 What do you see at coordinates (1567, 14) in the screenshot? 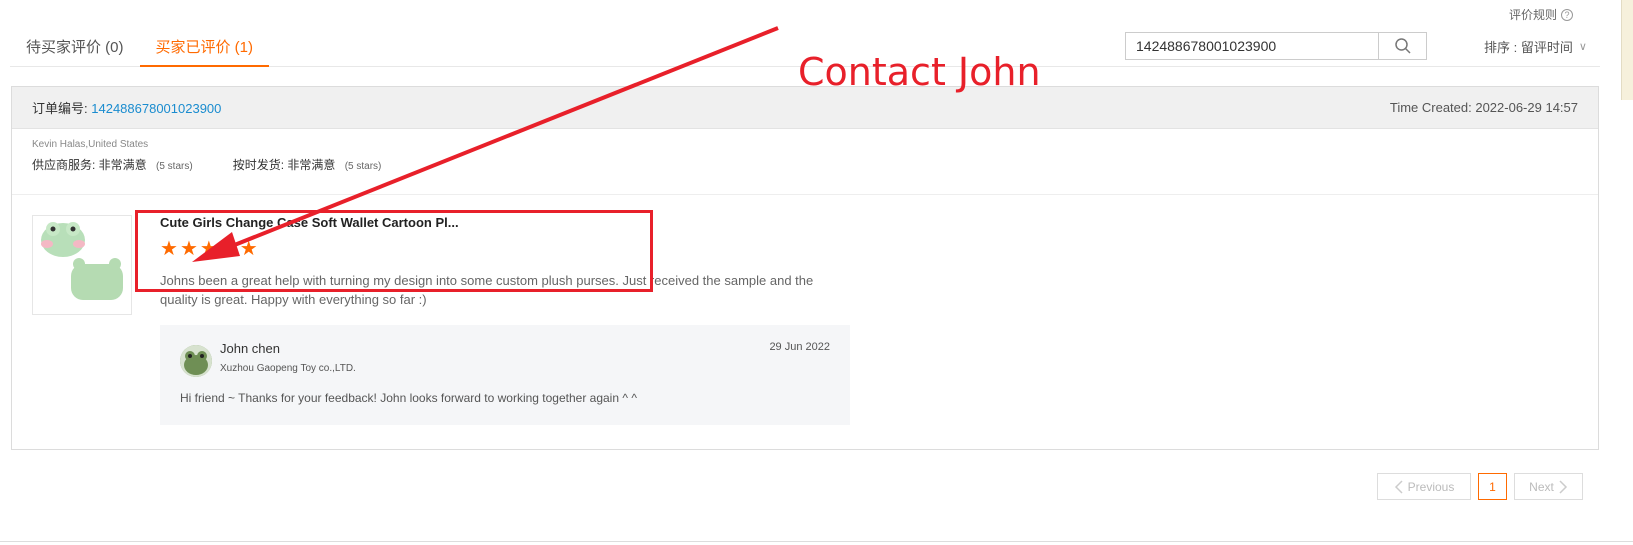
I see `help-icon: ?` at bounding box center [1567, 14].